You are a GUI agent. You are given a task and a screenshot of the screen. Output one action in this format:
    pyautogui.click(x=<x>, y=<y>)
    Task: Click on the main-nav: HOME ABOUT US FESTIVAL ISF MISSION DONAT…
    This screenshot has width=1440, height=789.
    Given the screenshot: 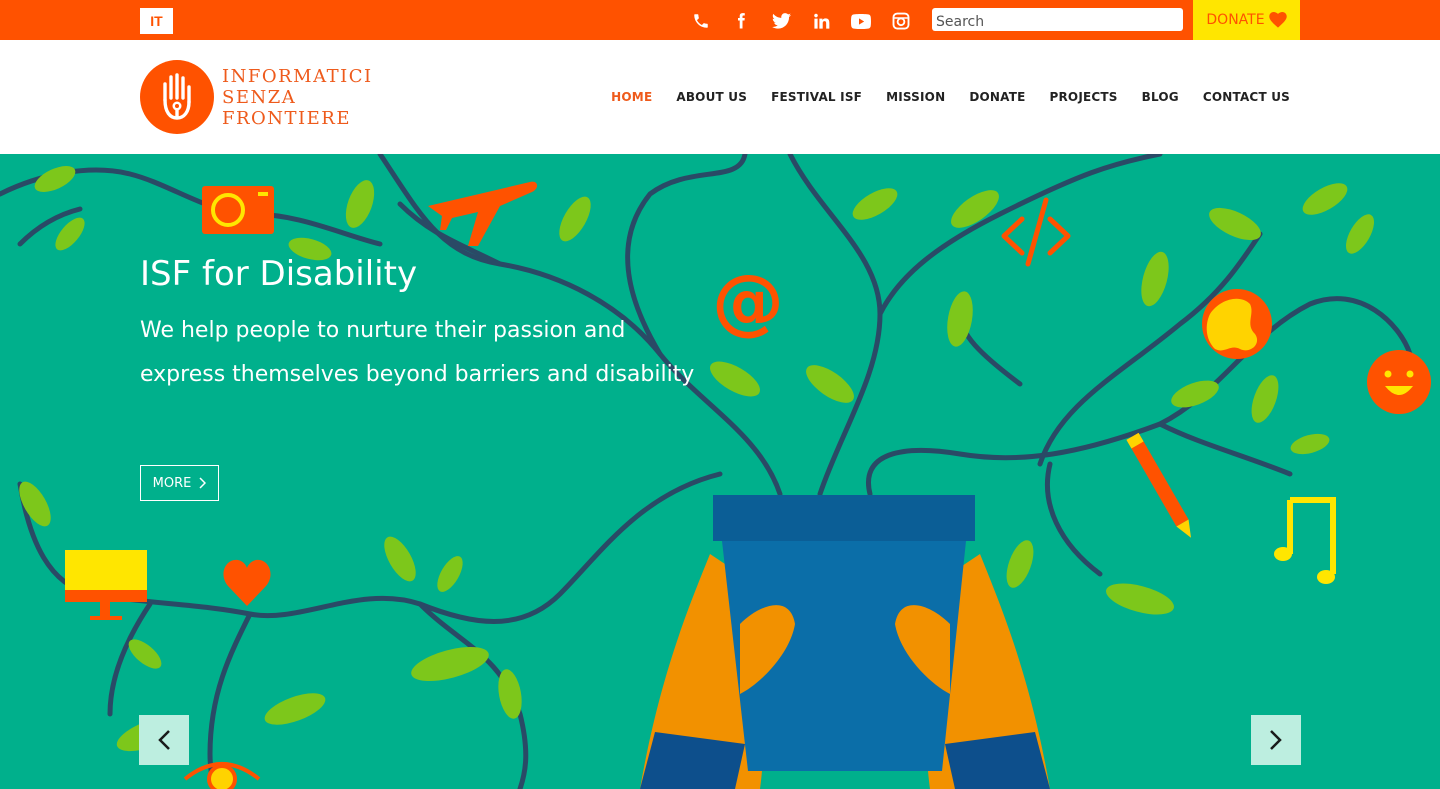 What is the action you would take?
    pyautogui.click(x=950, y=97)
    